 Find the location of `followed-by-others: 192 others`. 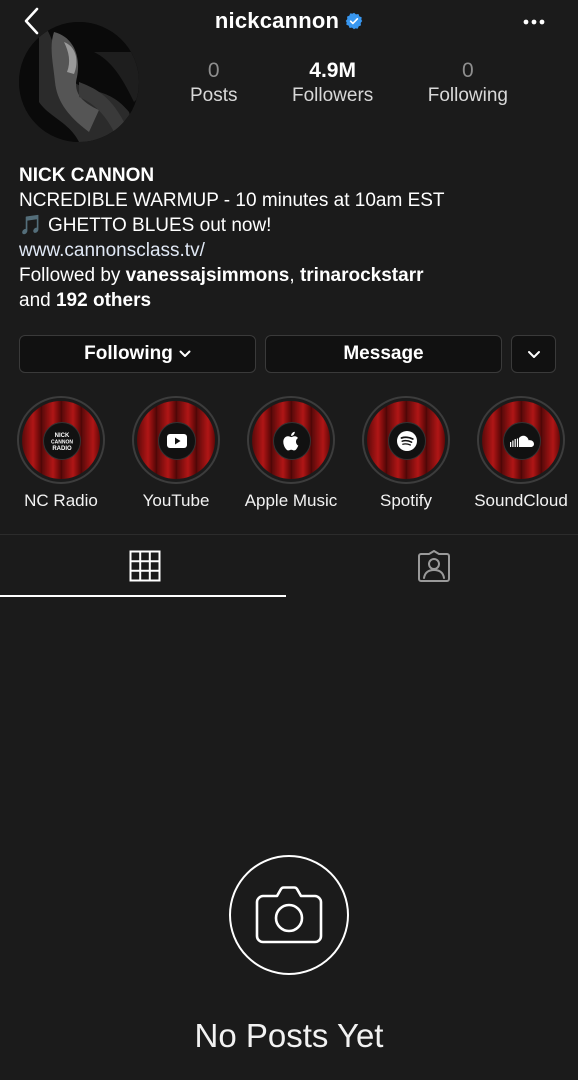

followed-by-others: 192 others is located at coordinates (103, 300).